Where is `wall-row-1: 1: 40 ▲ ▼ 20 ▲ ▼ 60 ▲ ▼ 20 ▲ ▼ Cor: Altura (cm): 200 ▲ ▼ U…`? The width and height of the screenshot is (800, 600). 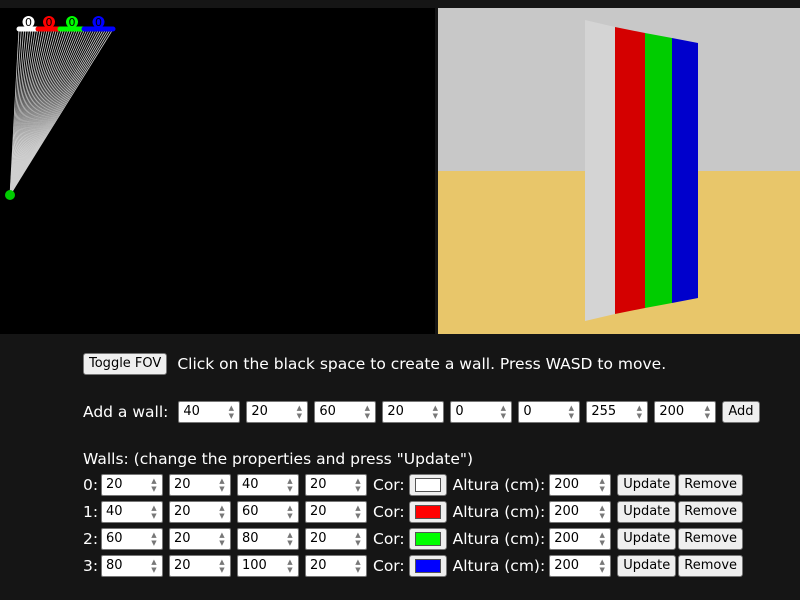
wall-row-1: 1: 40 ▲ ▼ 20 ▲ ▼ 60 ▲ ▼ 20 ▲ ▼ Cor: Altura (cm): 200 ▲ ▼ U… is located at coordinates (413, 511).